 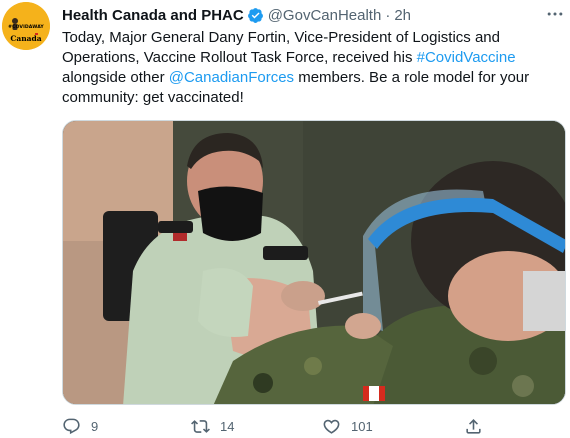 I want to click on like-count: 101, so click(x=362, y=426).